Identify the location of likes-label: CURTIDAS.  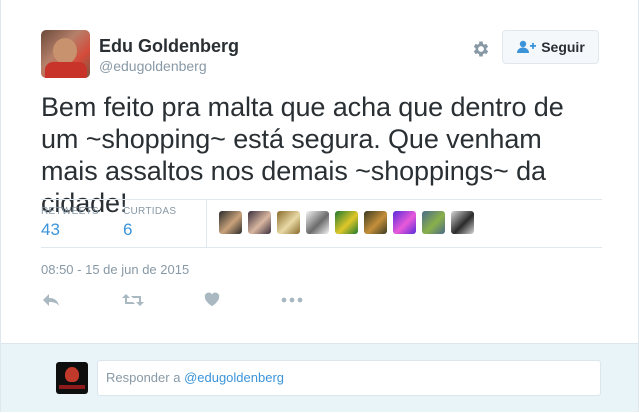
(150, 211).